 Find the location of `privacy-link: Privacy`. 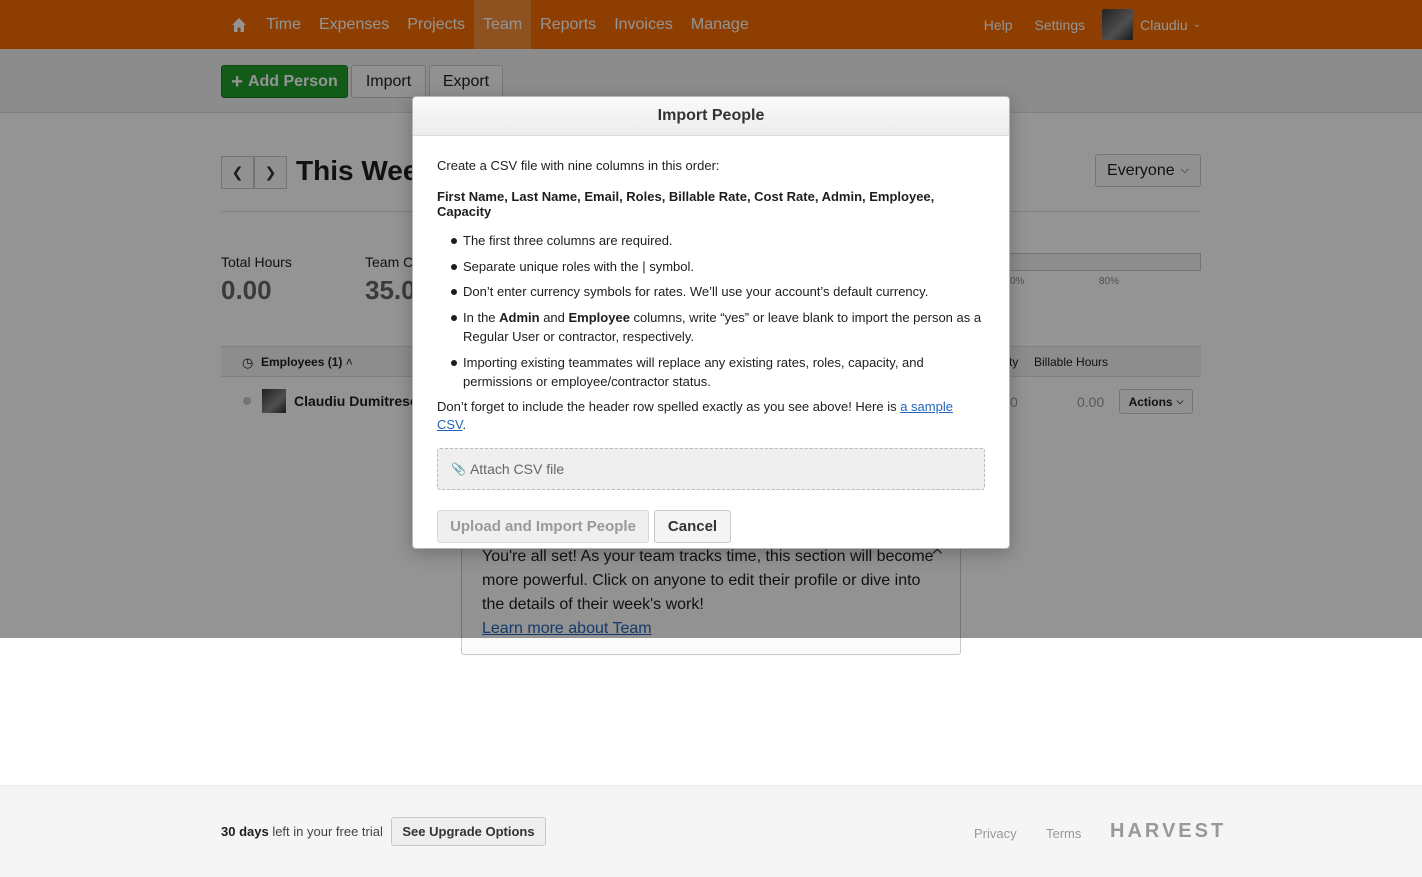

privacy-link: Privacy is located at coordinates (995, 833).